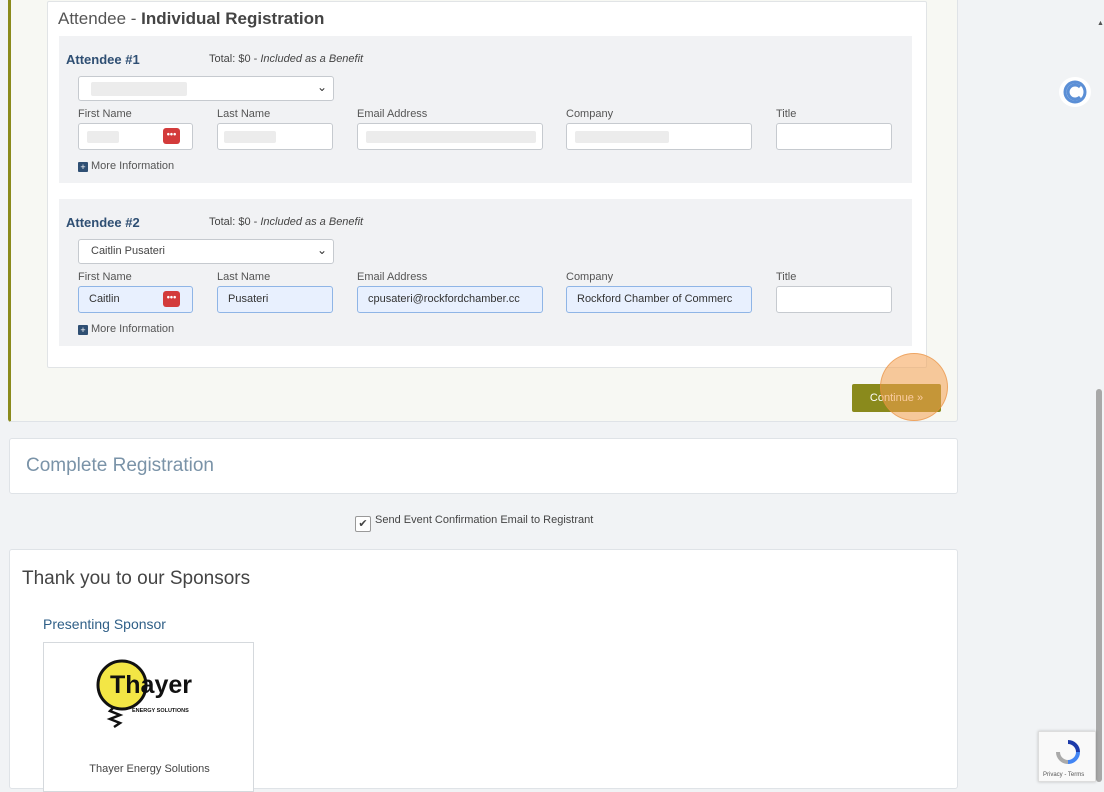 The width and height of the screenshot is (1104, 792). Describe the element at coordinates (103, 59) in the screenshot. I see `attendee-header: Attendee #1` at that location.